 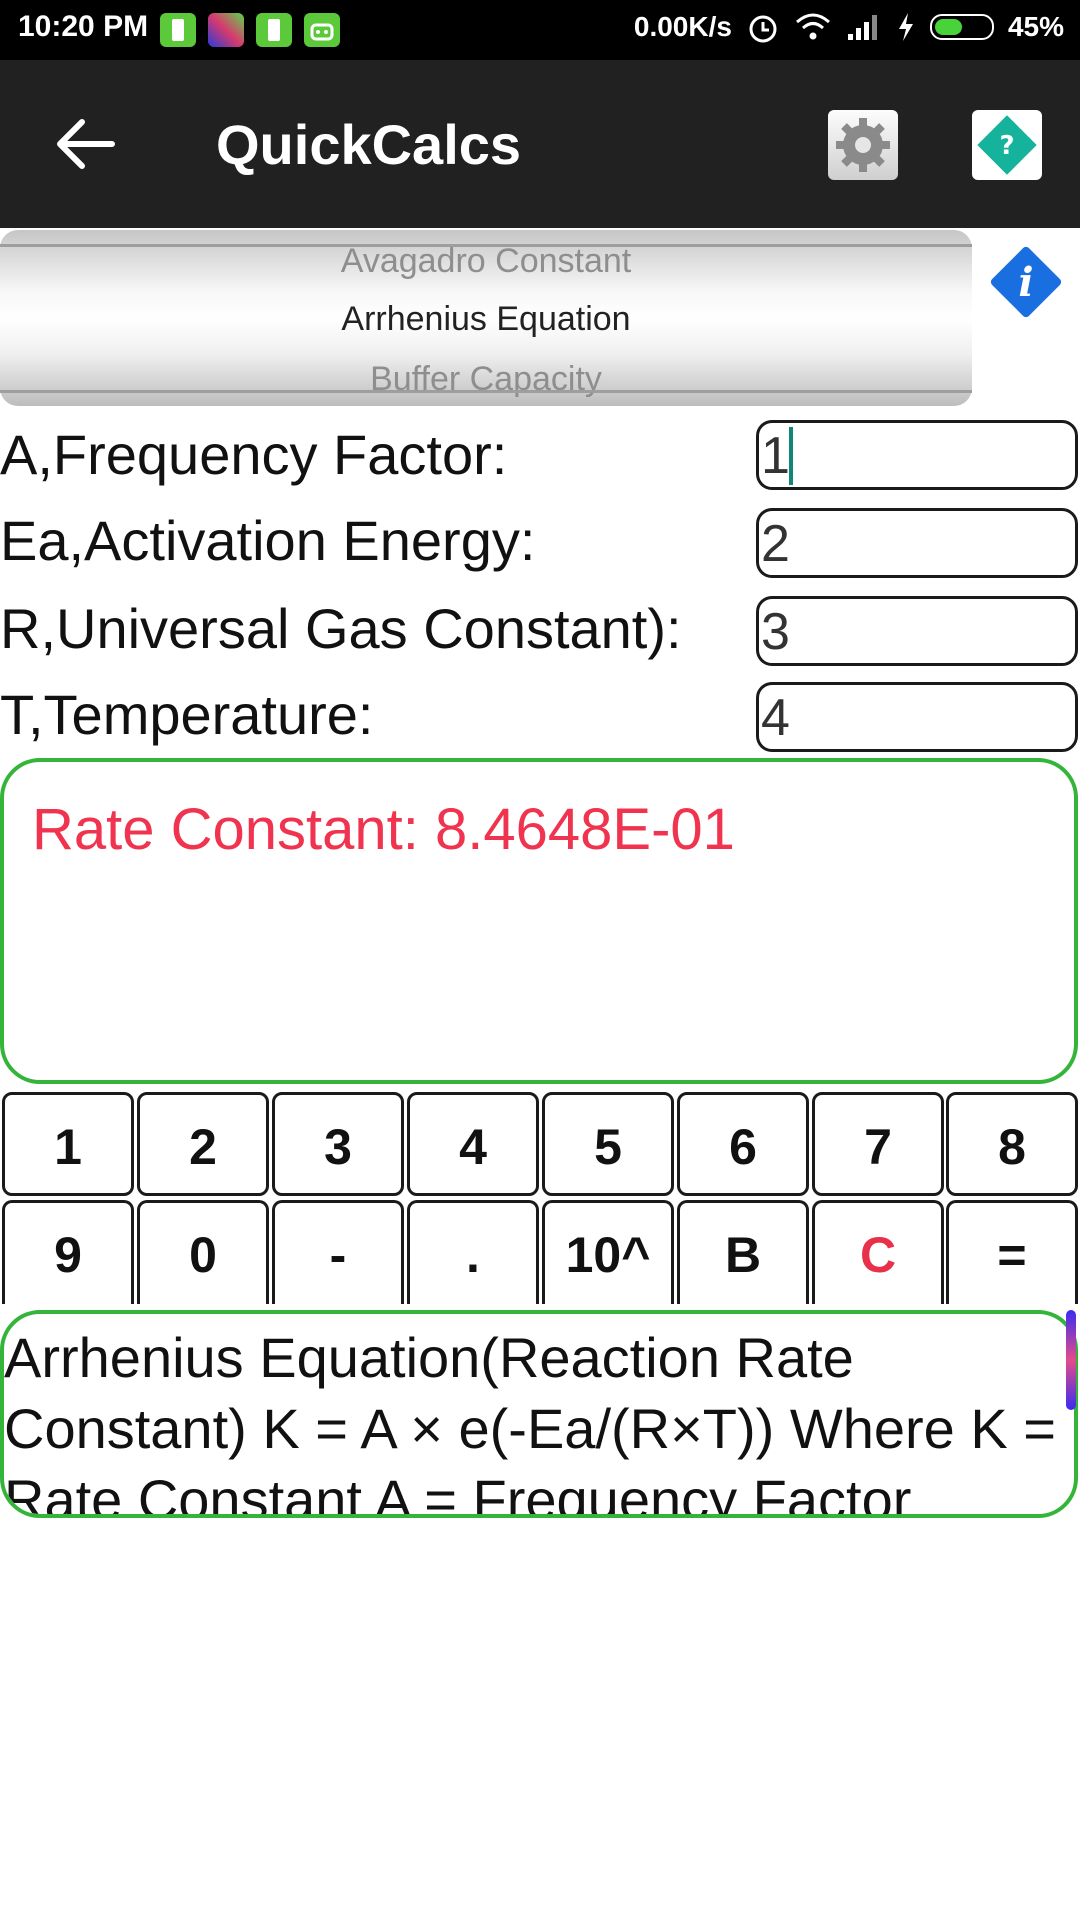 What do you see at coordinates (83, 26) in the screenshot?
I see `status-time: 10:20 PM` at bounding box center [83, 26].